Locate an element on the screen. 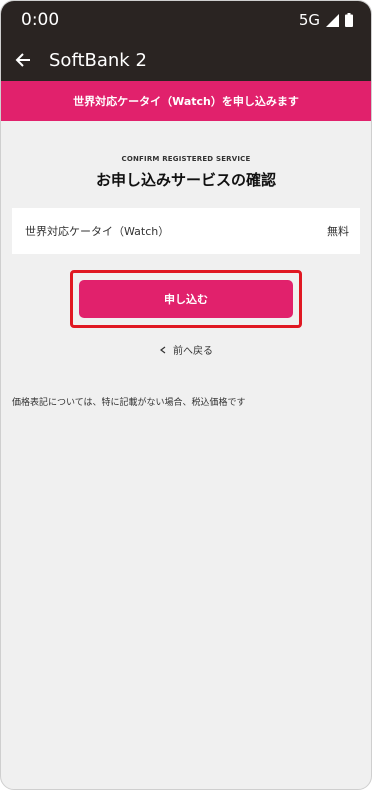  app-bar: SoftBank 2 is located at coordinates (186, 60).